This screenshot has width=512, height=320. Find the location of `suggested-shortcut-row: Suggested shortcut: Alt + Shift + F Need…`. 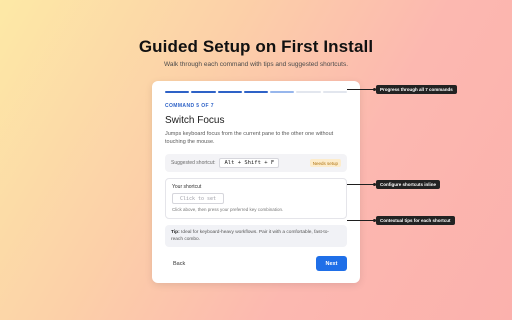

suggested-shortcut-row: Suggested shortcut: Alt + Shift + F Need… is located at coordinates (256, 163).